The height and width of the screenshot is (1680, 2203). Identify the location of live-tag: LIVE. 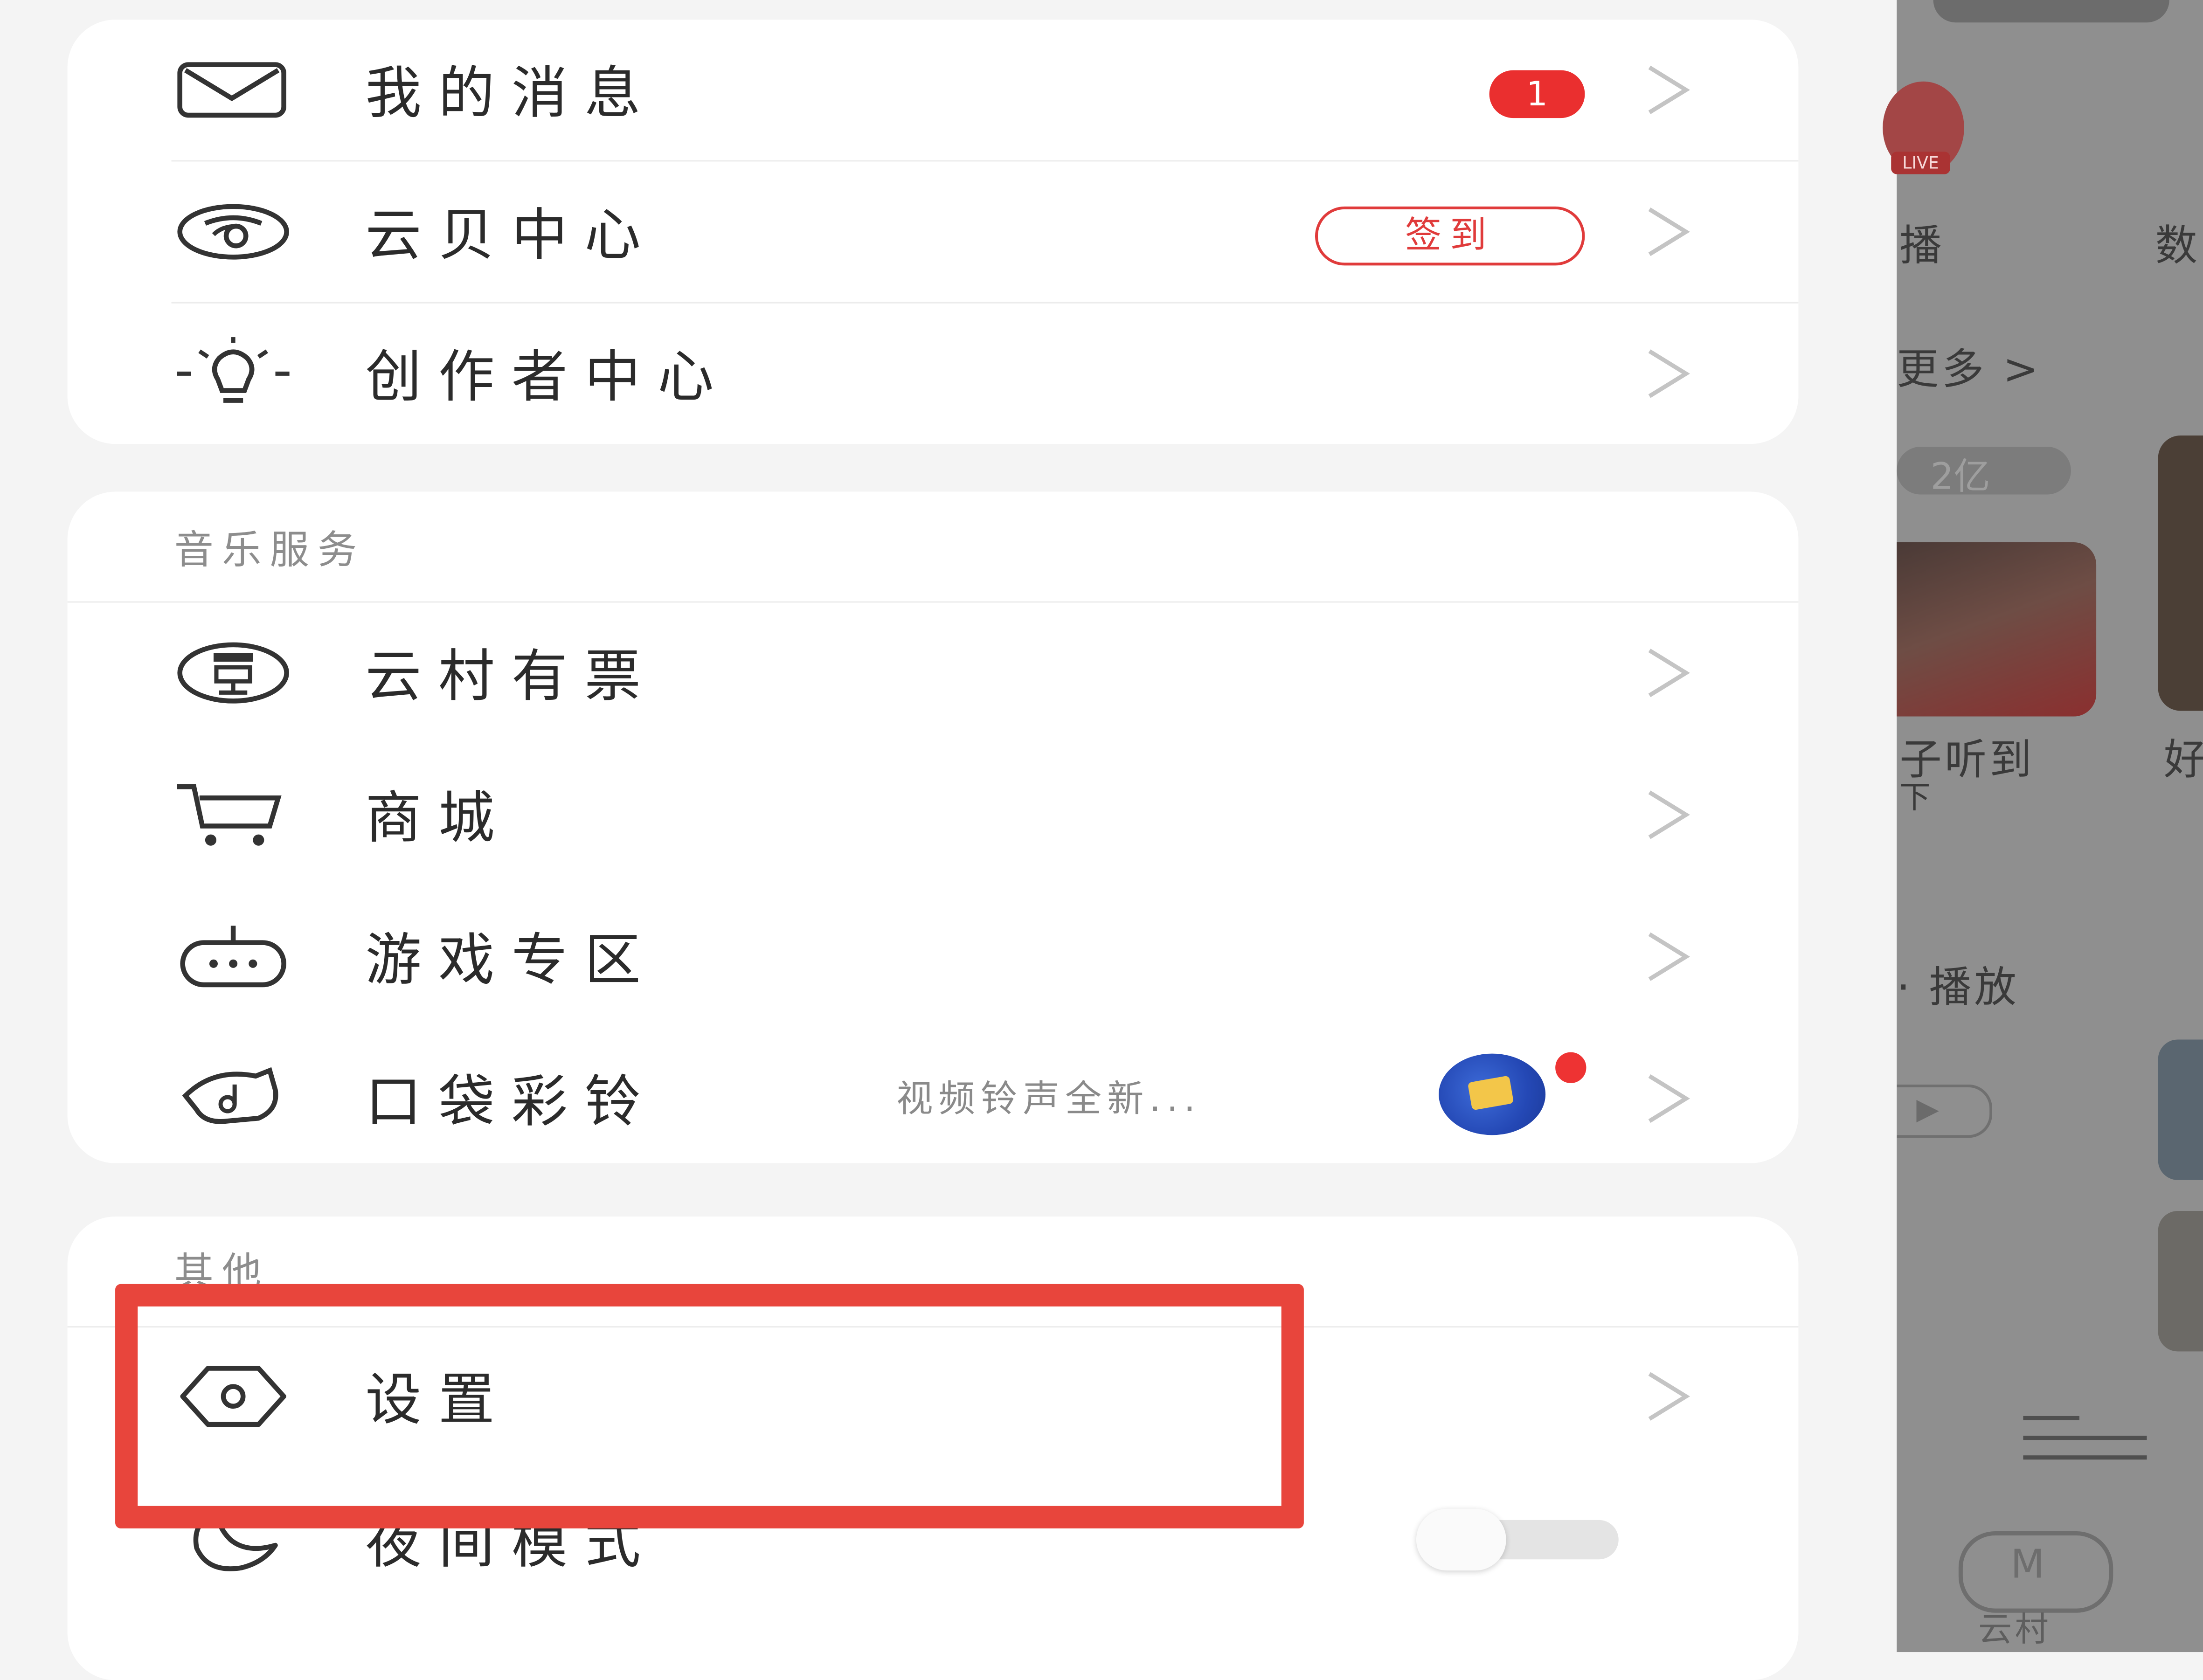
(1920, 163).